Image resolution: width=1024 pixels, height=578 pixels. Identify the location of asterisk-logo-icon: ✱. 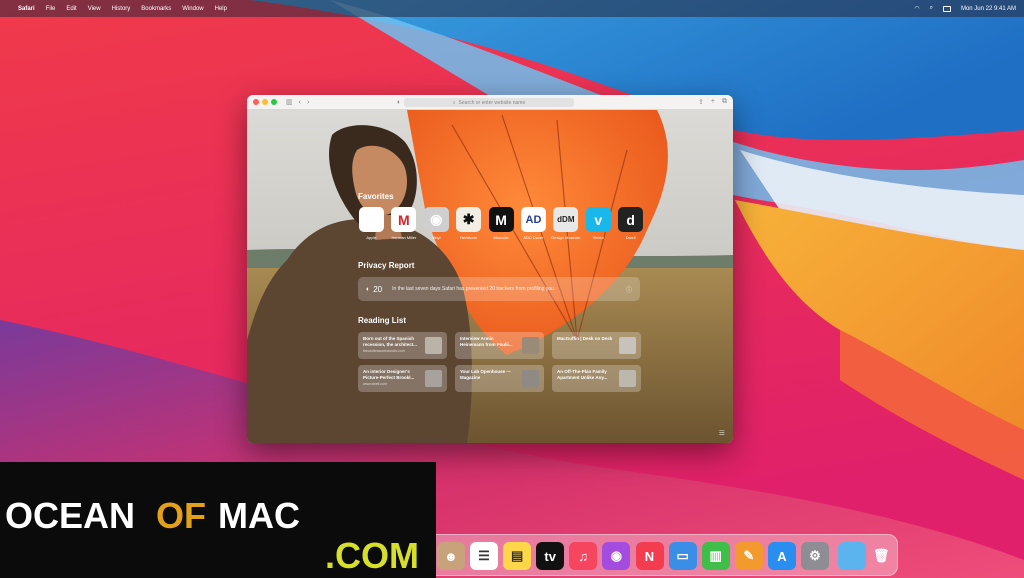
(469, 219).